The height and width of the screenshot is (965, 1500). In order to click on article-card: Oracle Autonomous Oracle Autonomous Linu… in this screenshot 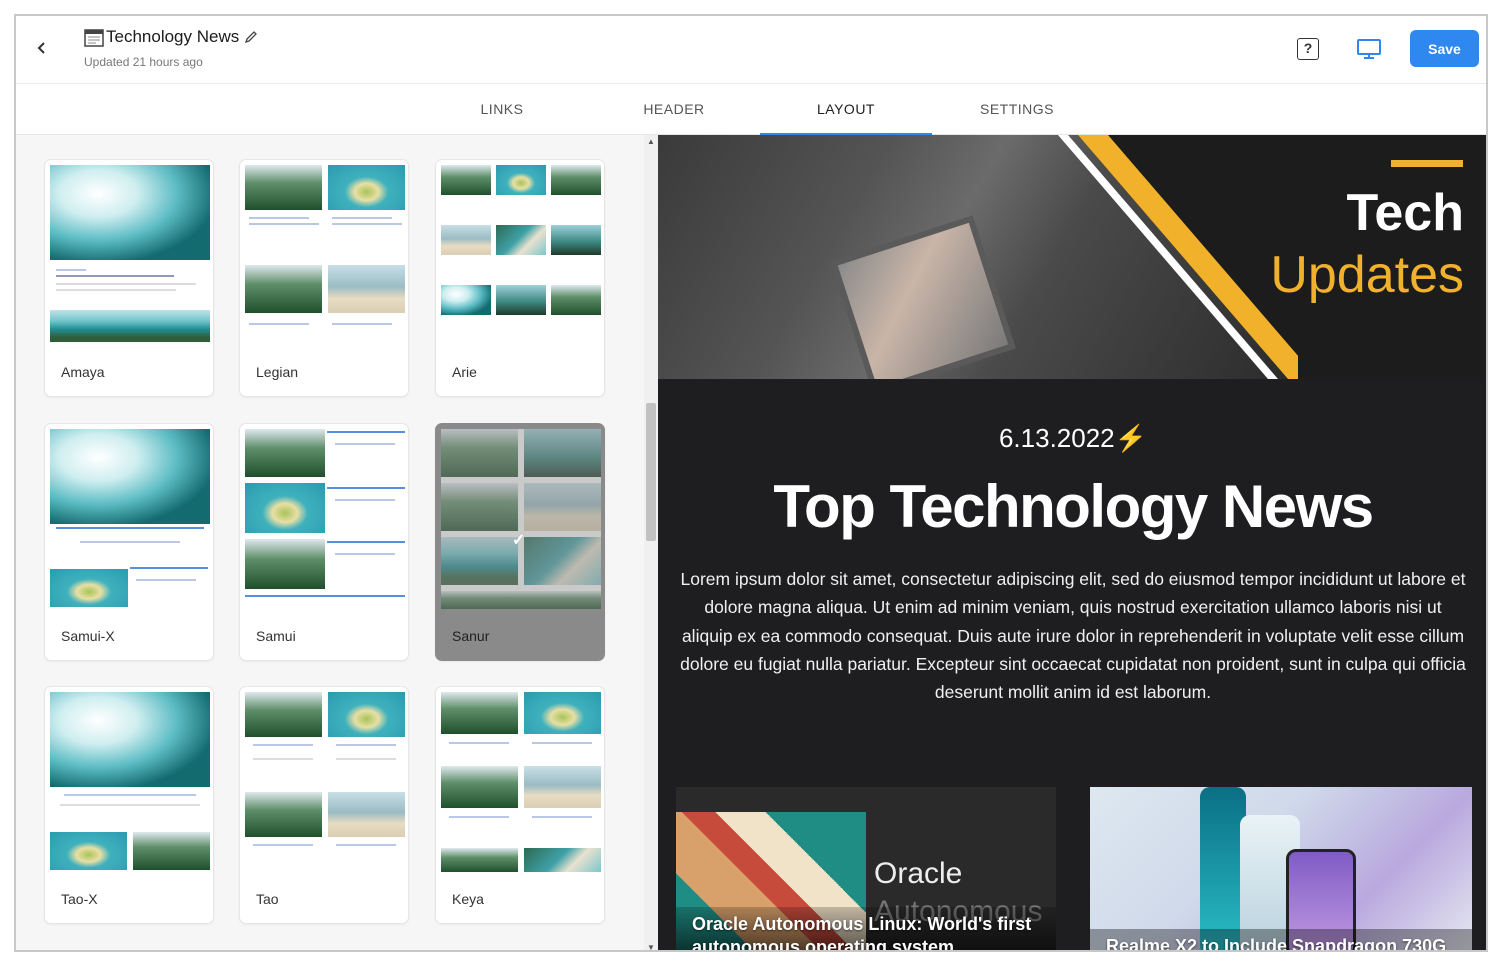, I will do `click(866, 868)`.